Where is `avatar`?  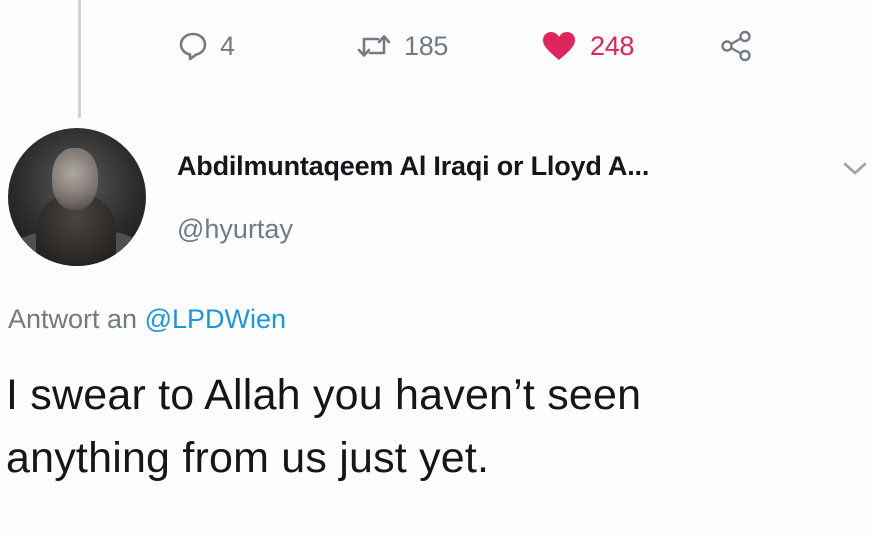 avatar is located at coordinates (77, 197).